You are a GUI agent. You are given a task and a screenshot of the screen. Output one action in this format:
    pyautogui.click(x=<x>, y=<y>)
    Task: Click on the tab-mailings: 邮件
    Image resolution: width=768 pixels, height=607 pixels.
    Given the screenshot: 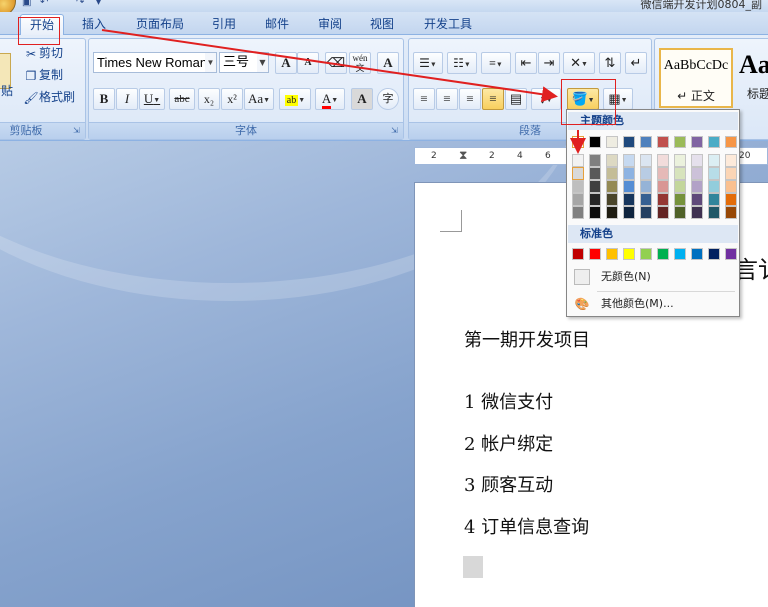 What is the action you would take?
    pyautogui.click(x=277, y=25)
    